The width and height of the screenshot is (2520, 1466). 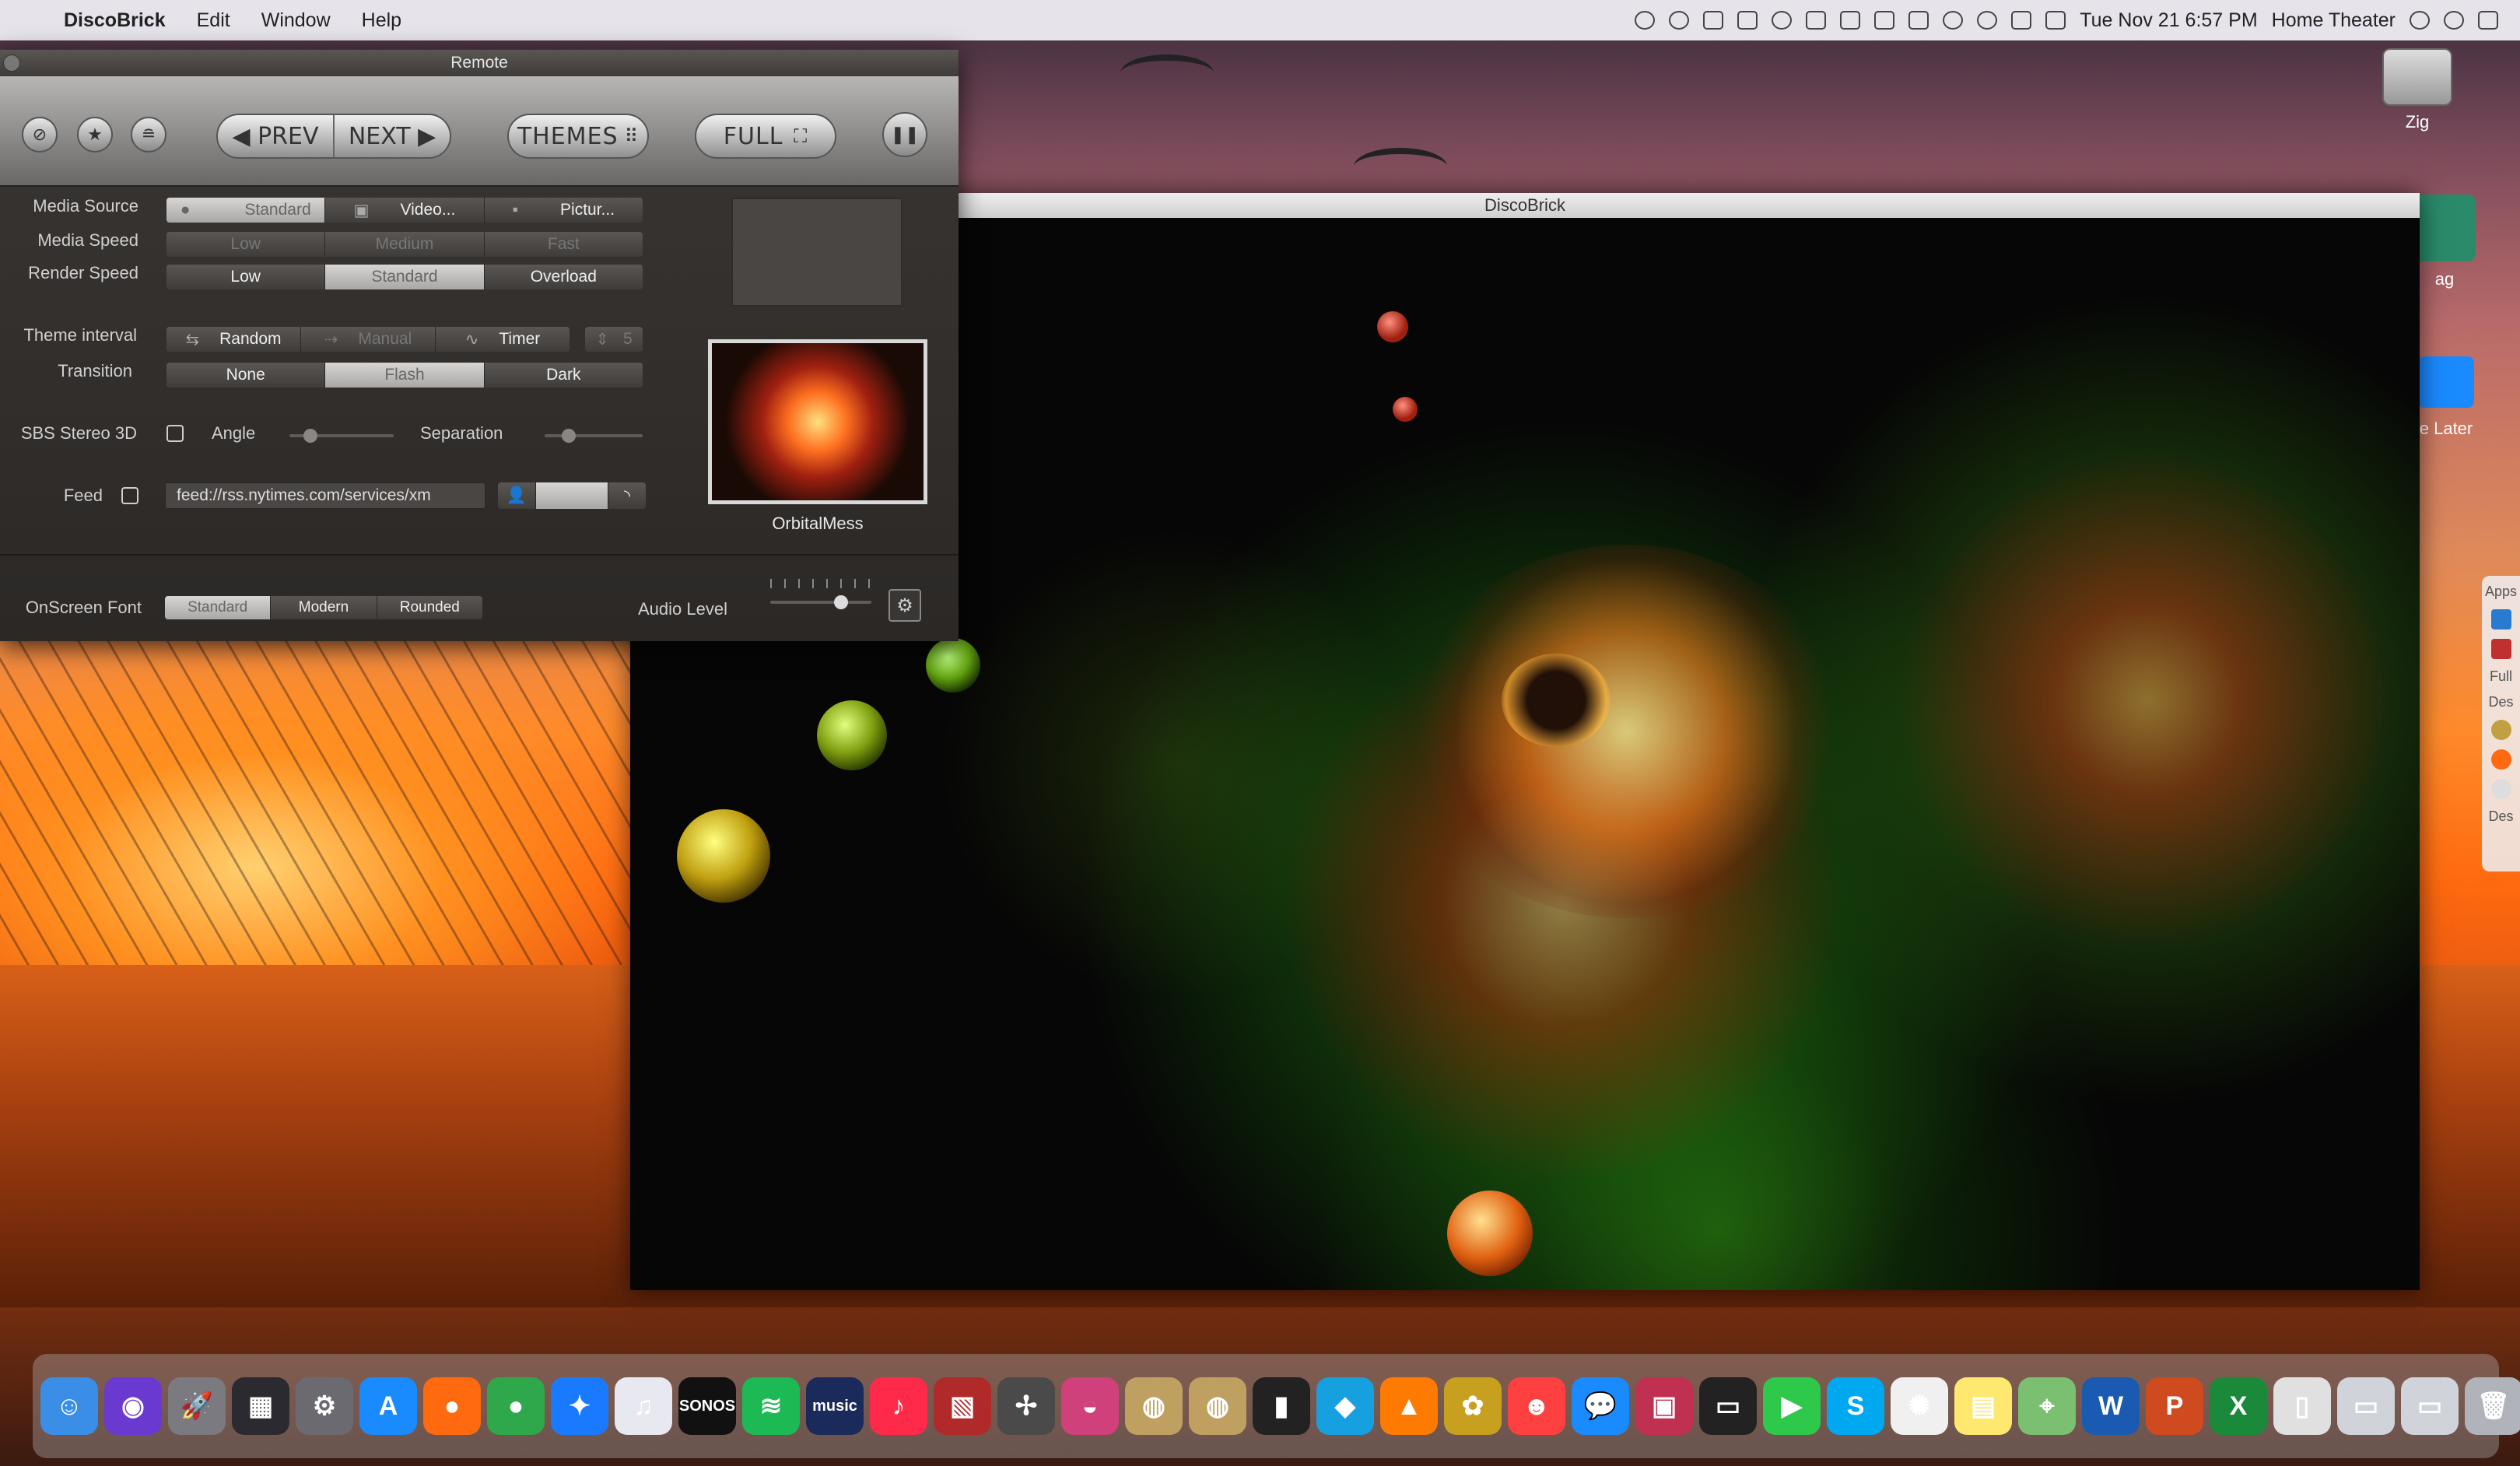 I want to click on photos-icon: ✺, so click(x=1920, y=1406).